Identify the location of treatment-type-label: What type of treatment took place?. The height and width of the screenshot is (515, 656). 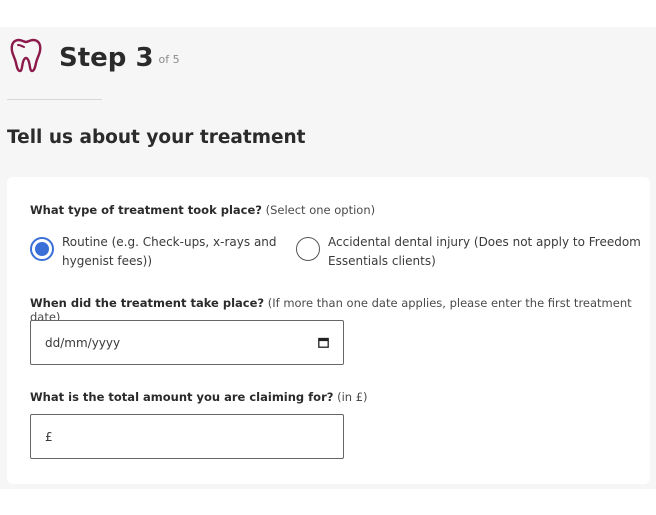
(146, 210).